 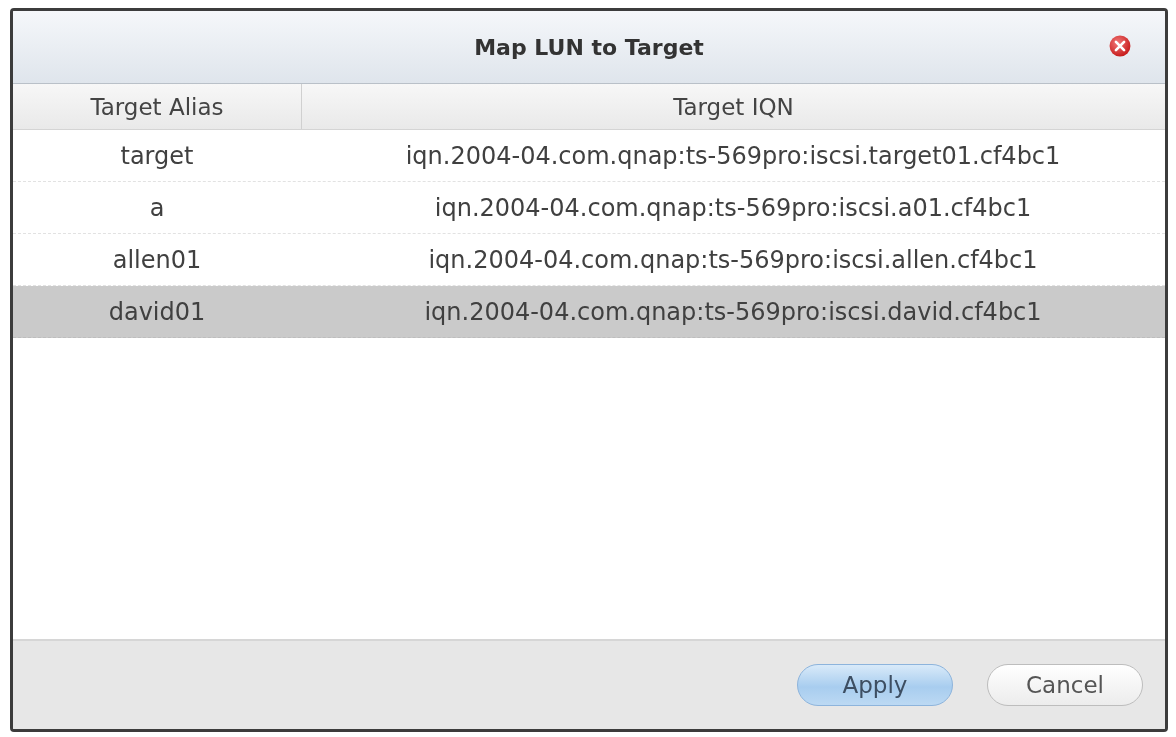 What do you see at coordinates (157, 311) in the screenshot?
I see `table-cell-text: david01` at bounding box center [157, 311].